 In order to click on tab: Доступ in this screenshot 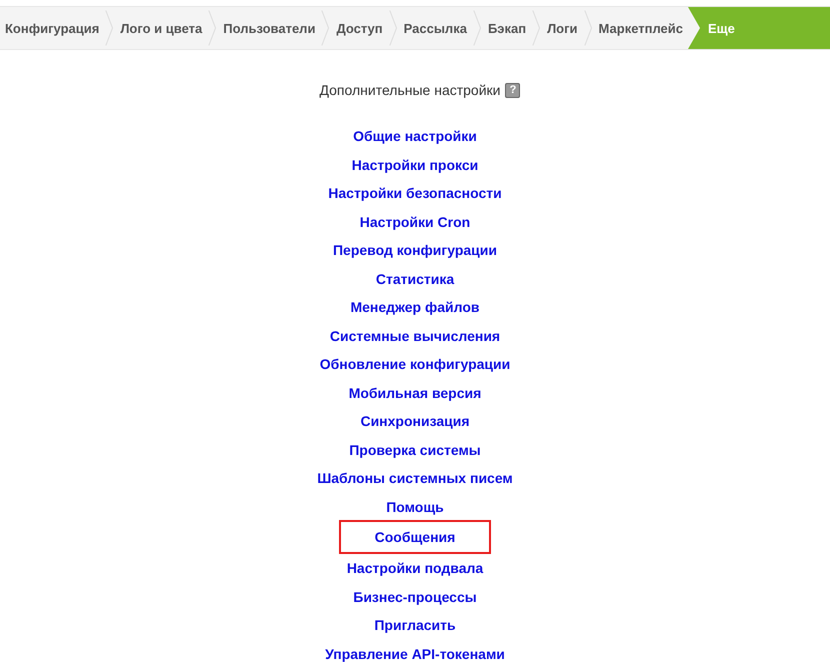, I will do `click(359, 28)`.